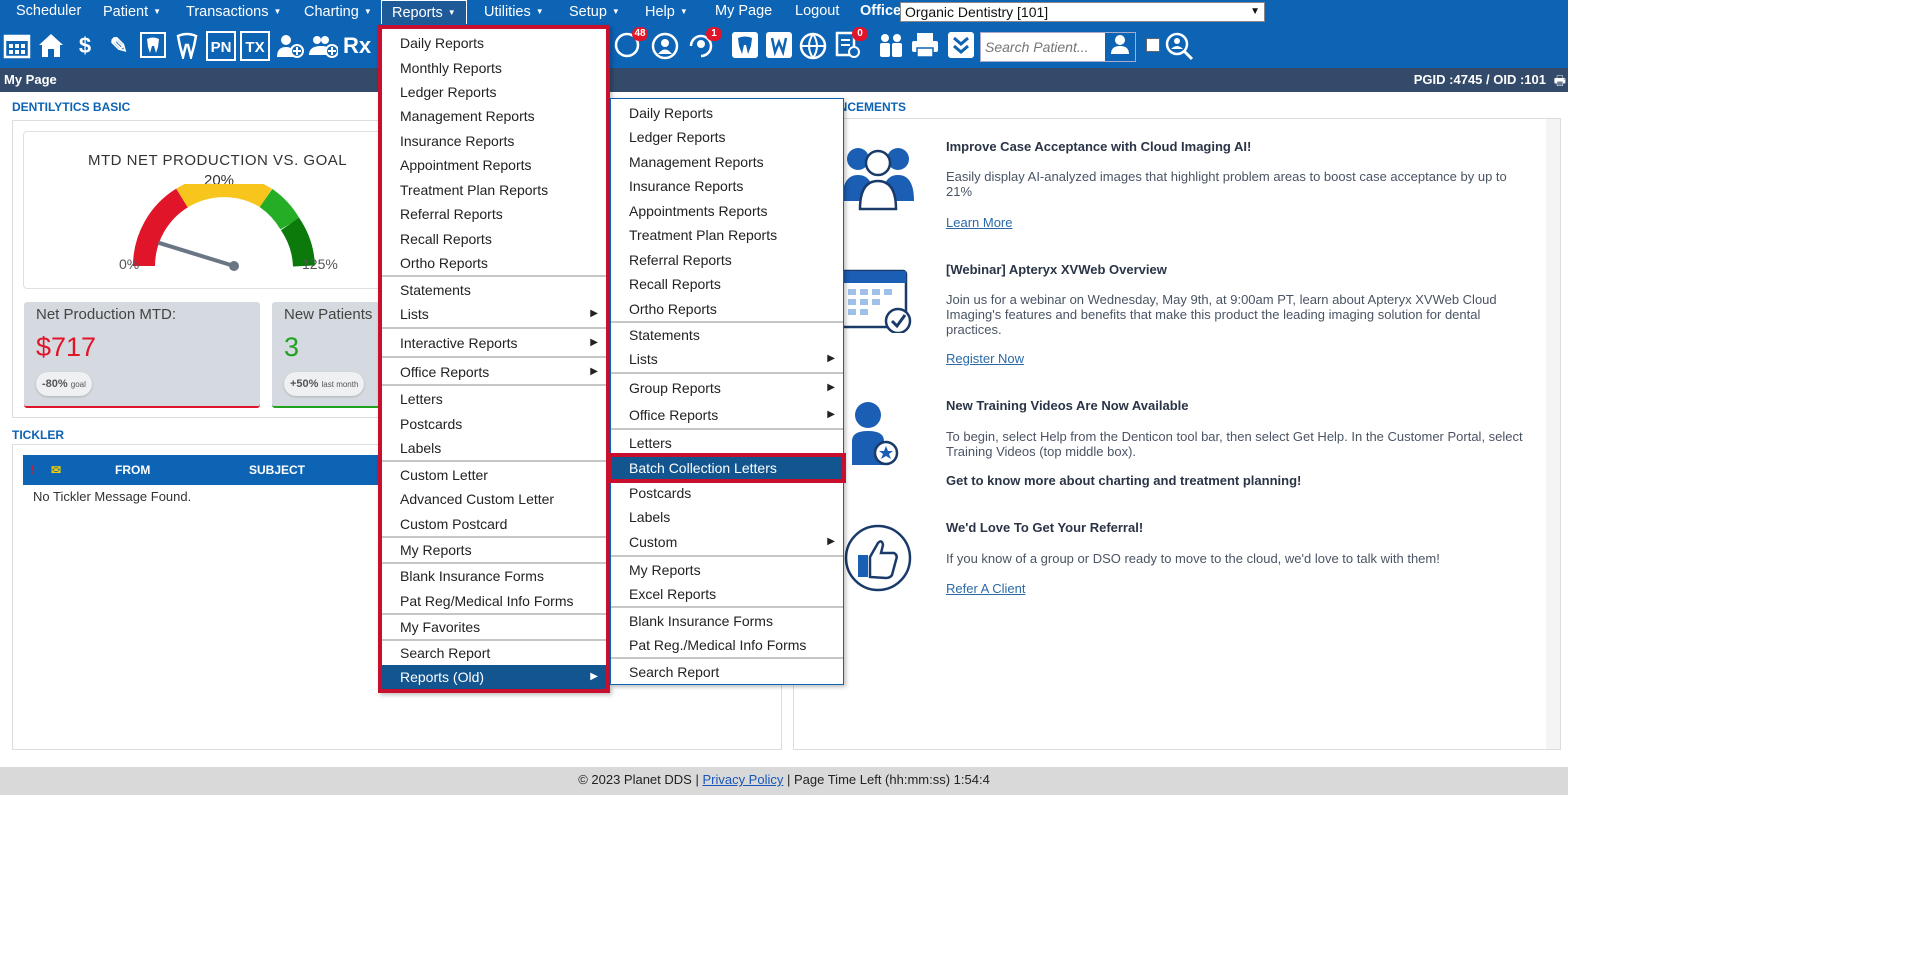 This screenshot has width=1912, height=970. I want to click on reports-daily: Daily Reports, so click(494, 43).